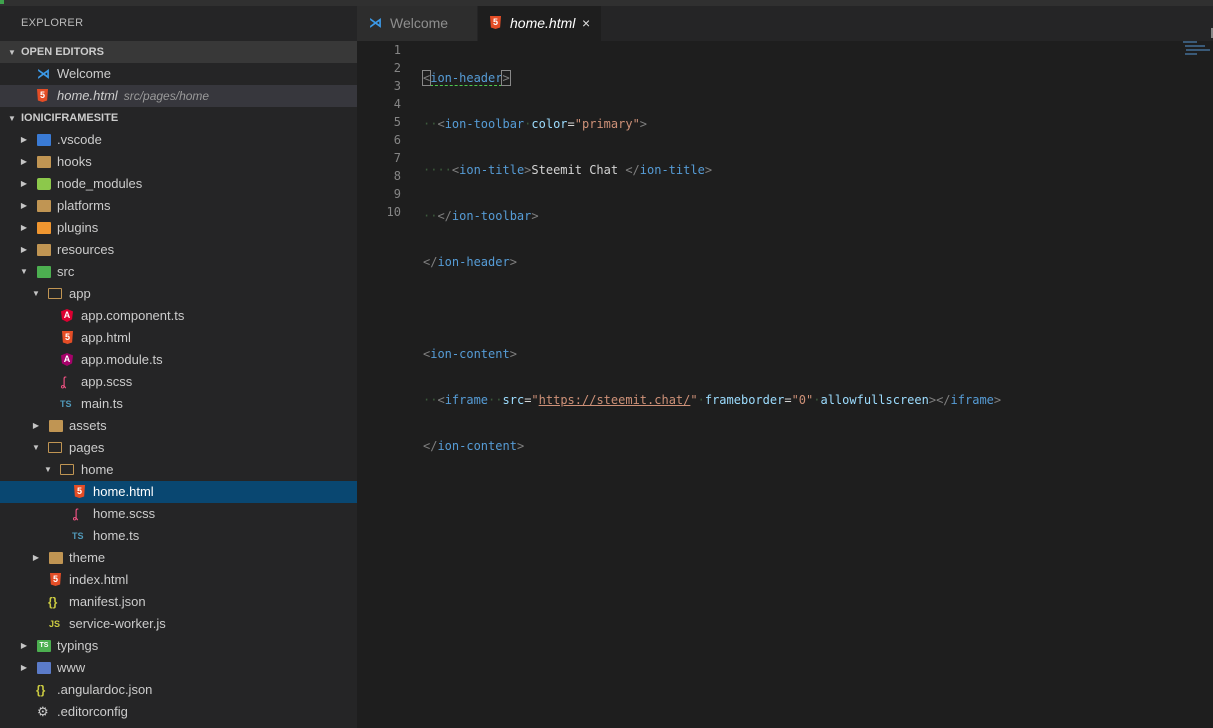 This screenshot has width=1213, height=728. Describe the element at coordinates (44, 184) in the screenshot. I see `node-folder-icon` at that location.